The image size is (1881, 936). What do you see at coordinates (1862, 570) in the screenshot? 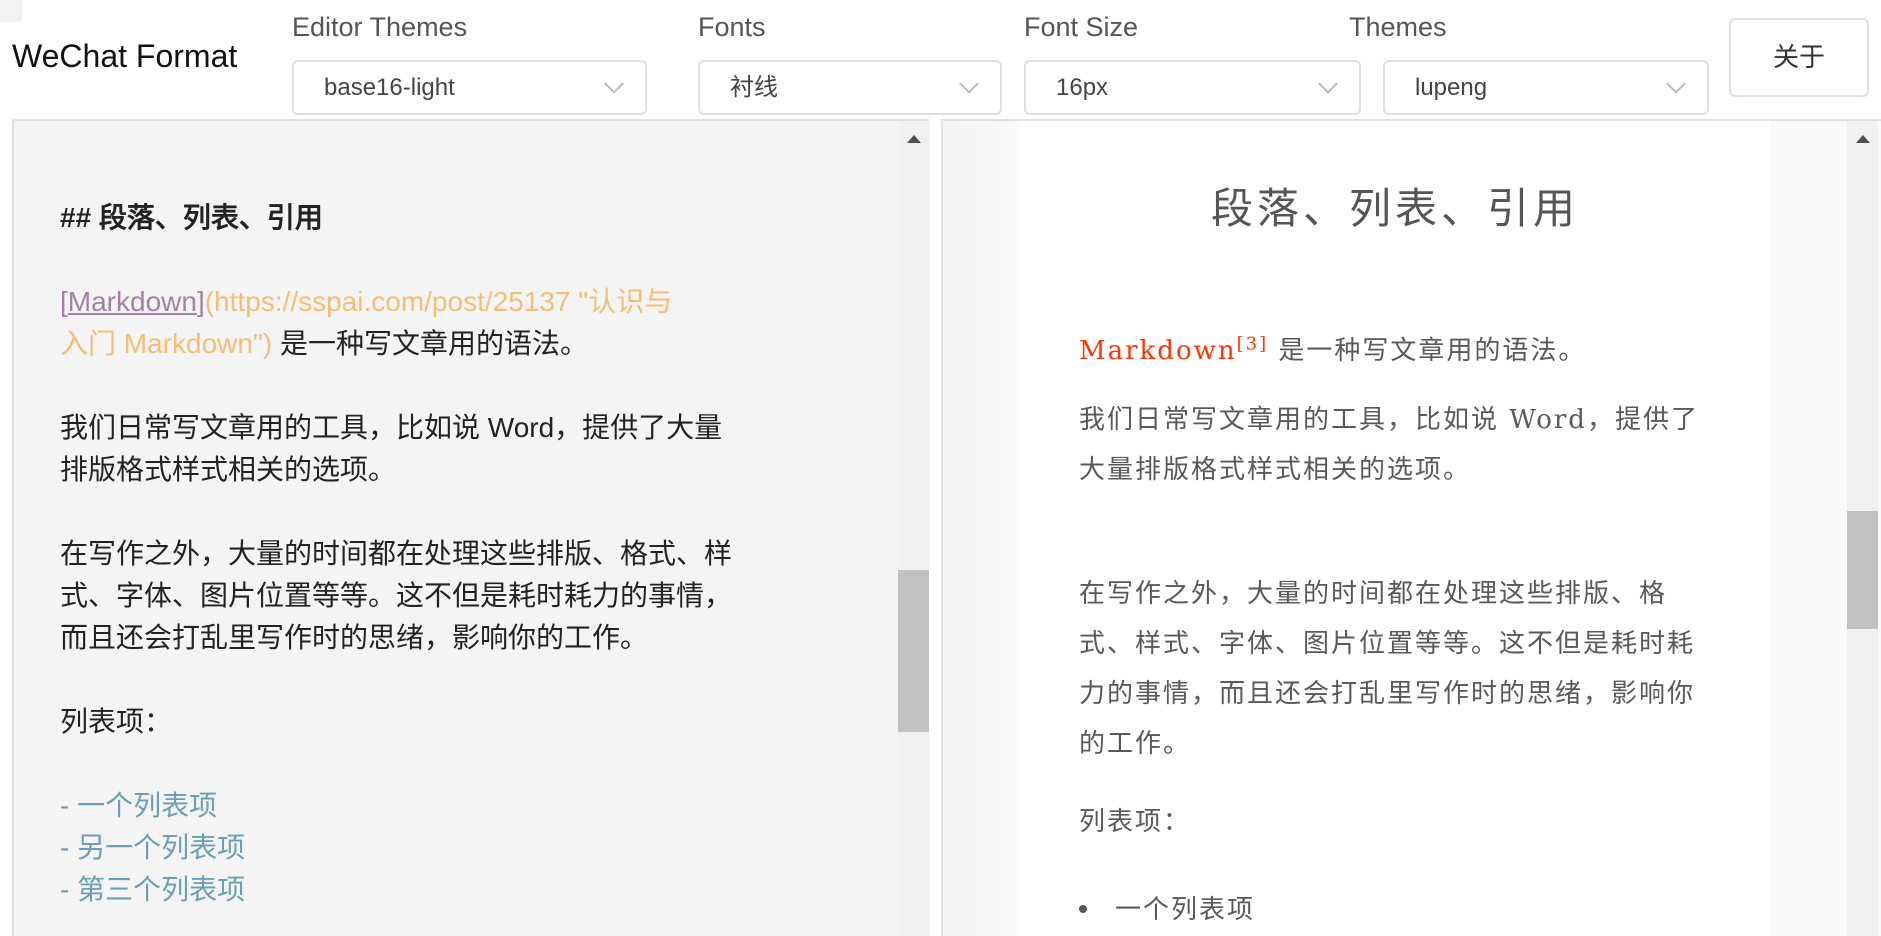
I see `preview-scrollbar-thumb` at bounding box center [1862, 570].